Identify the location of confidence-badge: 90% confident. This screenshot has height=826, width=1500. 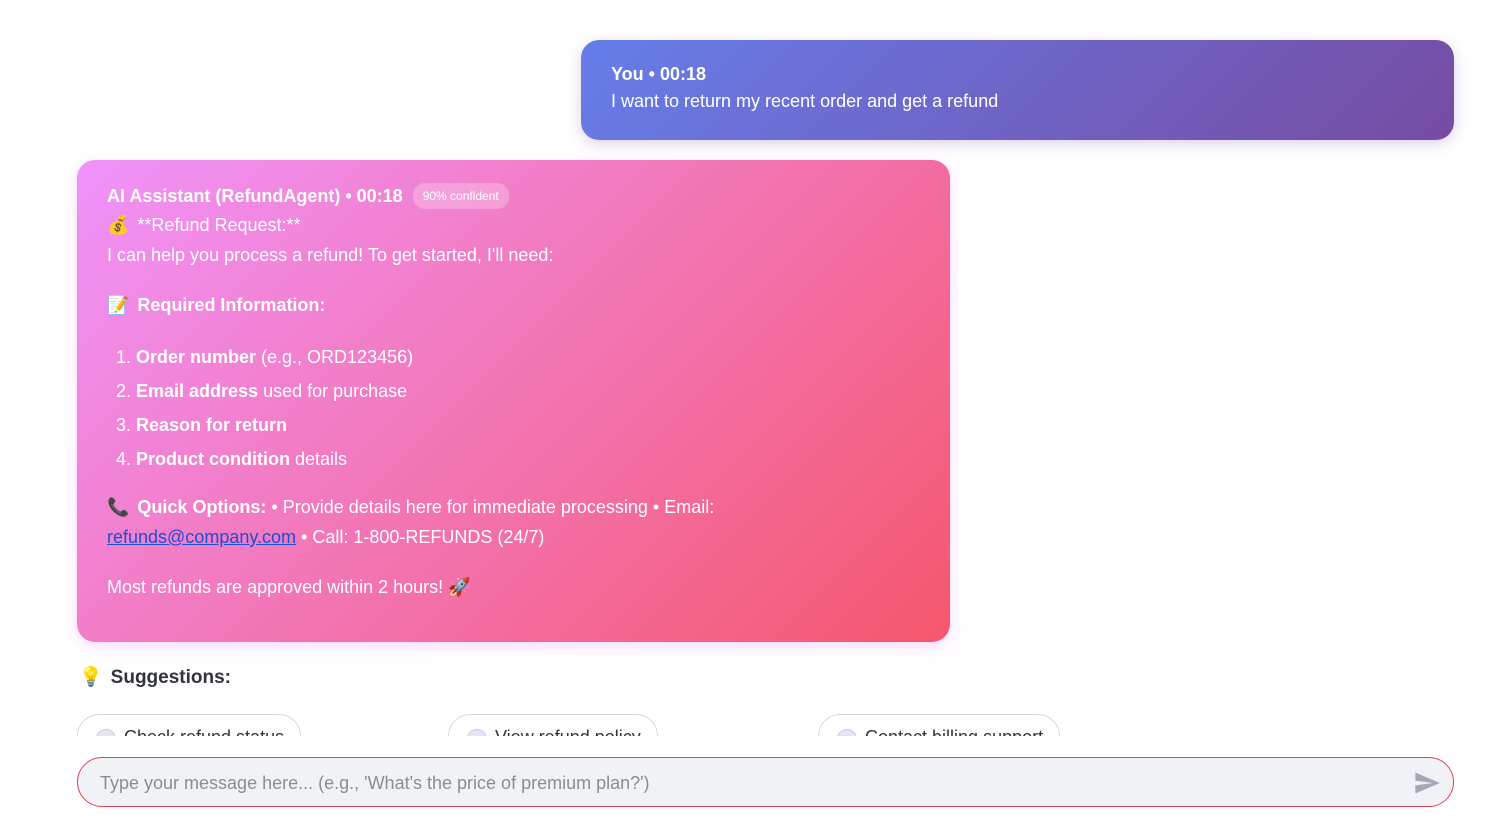
(460, 196).